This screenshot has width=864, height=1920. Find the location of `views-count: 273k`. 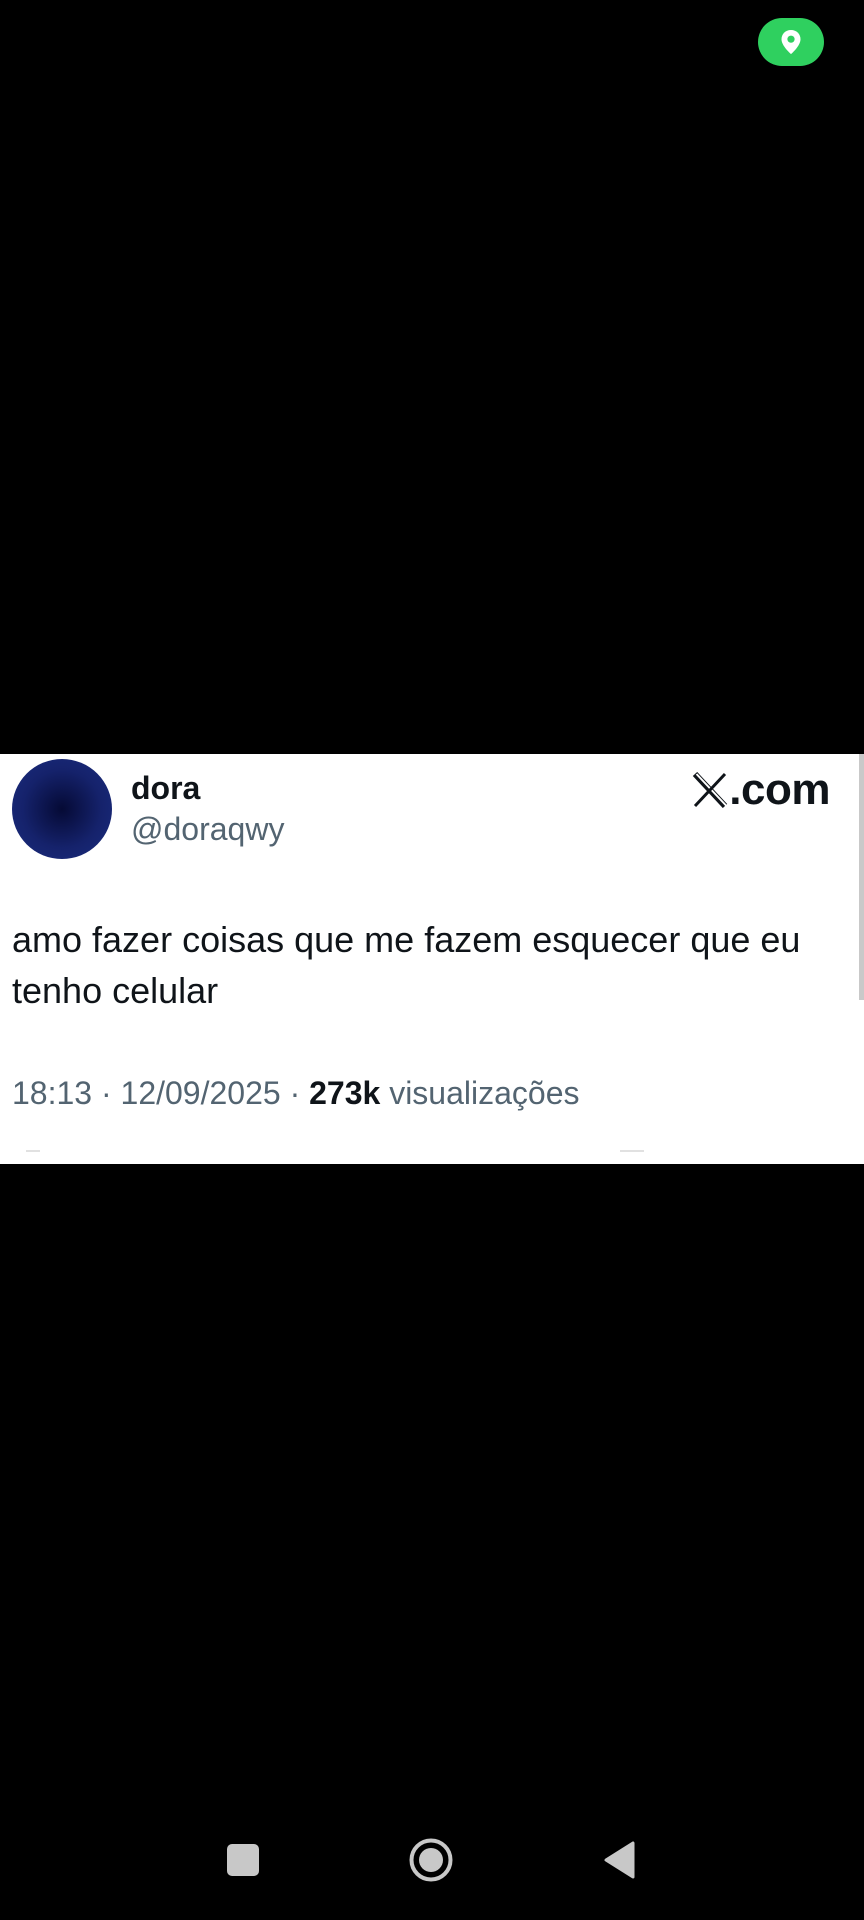

views-count: 273k is located at coordinates (345, 1093).